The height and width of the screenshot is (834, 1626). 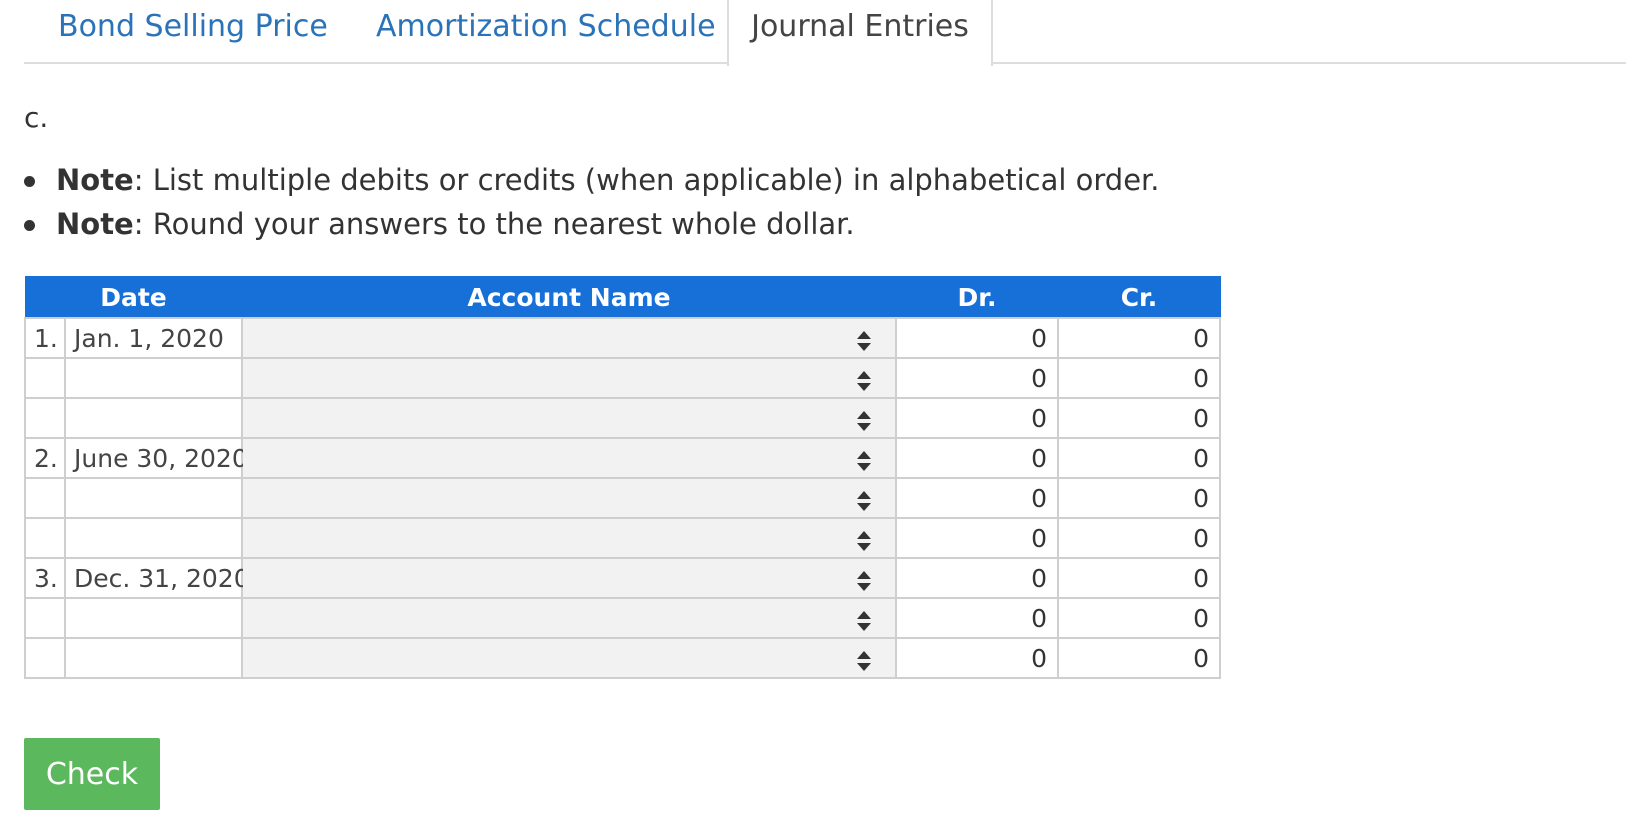 I want to click on header-date: Date, so click(x=133, y=297).